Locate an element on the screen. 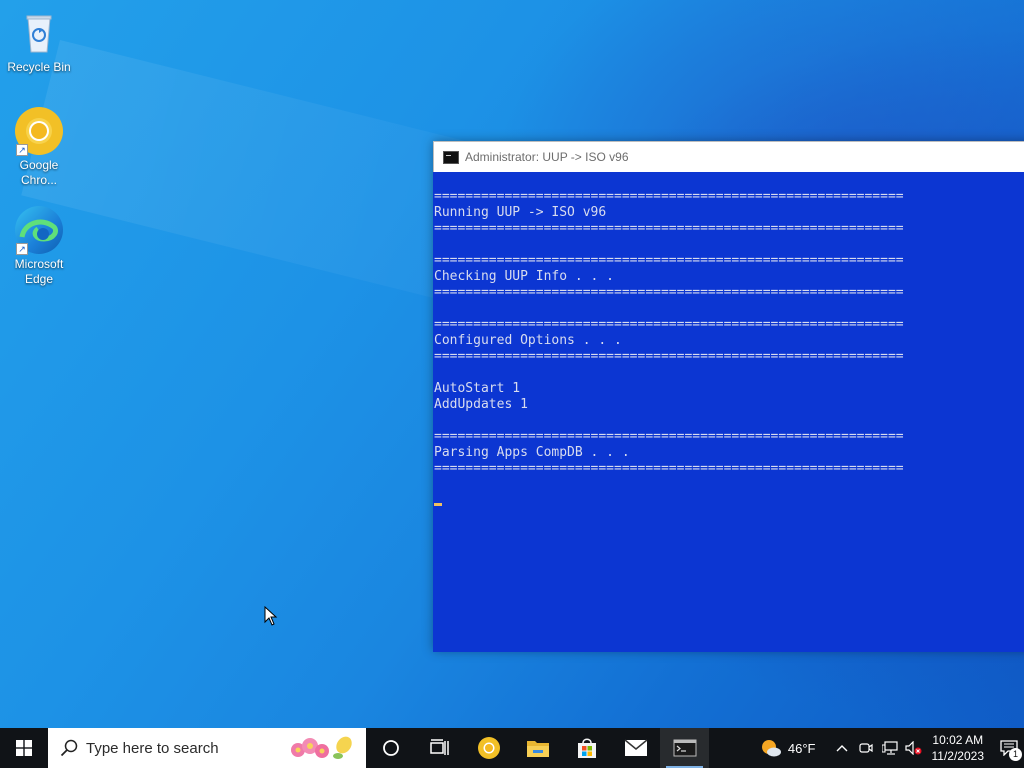 This screenshot has height=768, width=1024. partly-cloudy-icon is located at coordinates (771, 748).